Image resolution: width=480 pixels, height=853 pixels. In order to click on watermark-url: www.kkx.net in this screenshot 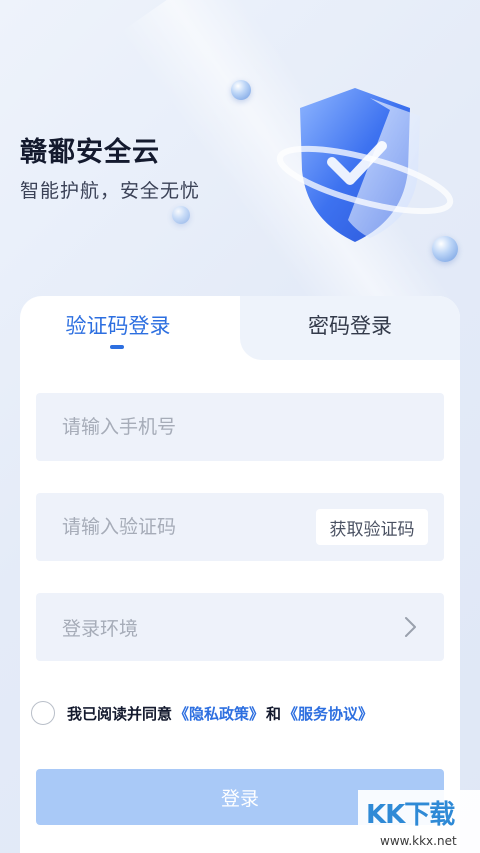, I will do `click(418, 841)`.